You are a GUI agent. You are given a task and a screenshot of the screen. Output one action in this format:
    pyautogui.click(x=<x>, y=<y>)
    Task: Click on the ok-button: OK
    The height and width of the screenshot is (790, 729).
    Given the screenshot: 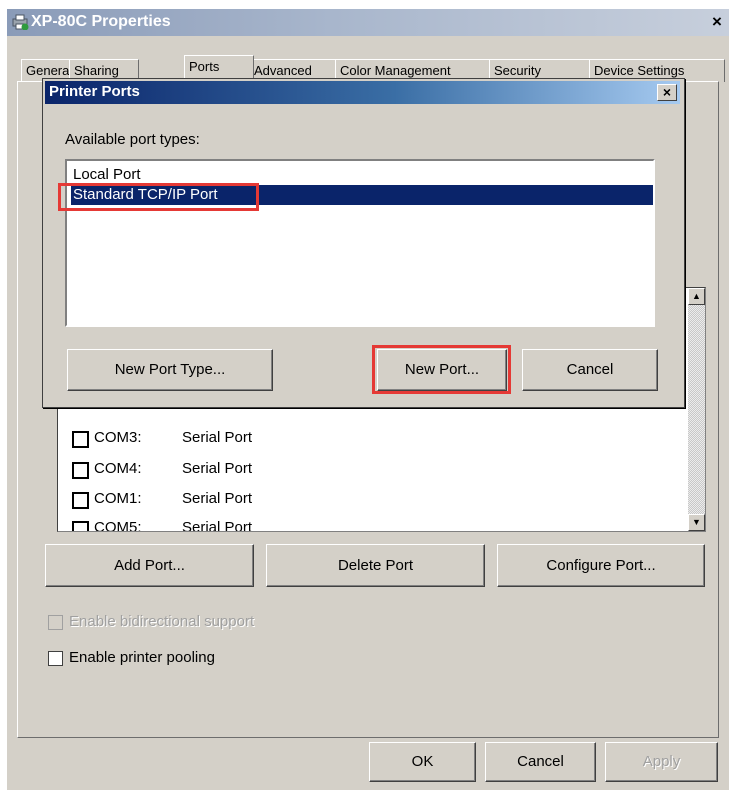 What is the action you would take?
    pyautogui.click(x=422, y=762)
    